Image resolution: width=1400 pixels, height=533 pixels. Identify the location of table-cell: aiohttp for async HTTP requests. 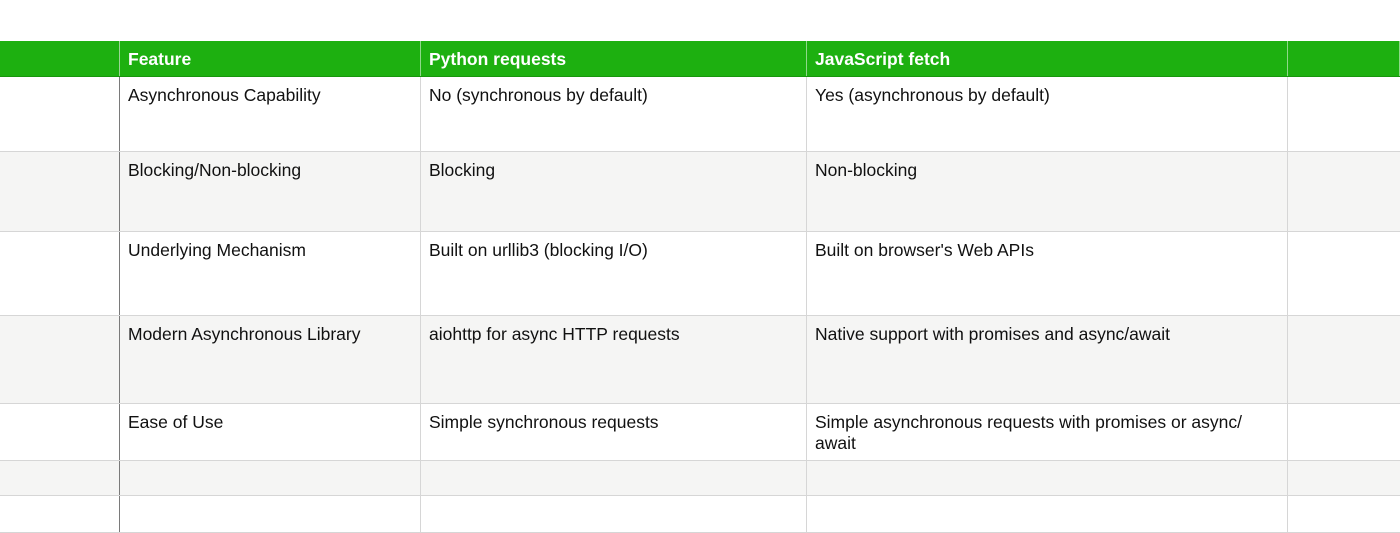
(614, 359).